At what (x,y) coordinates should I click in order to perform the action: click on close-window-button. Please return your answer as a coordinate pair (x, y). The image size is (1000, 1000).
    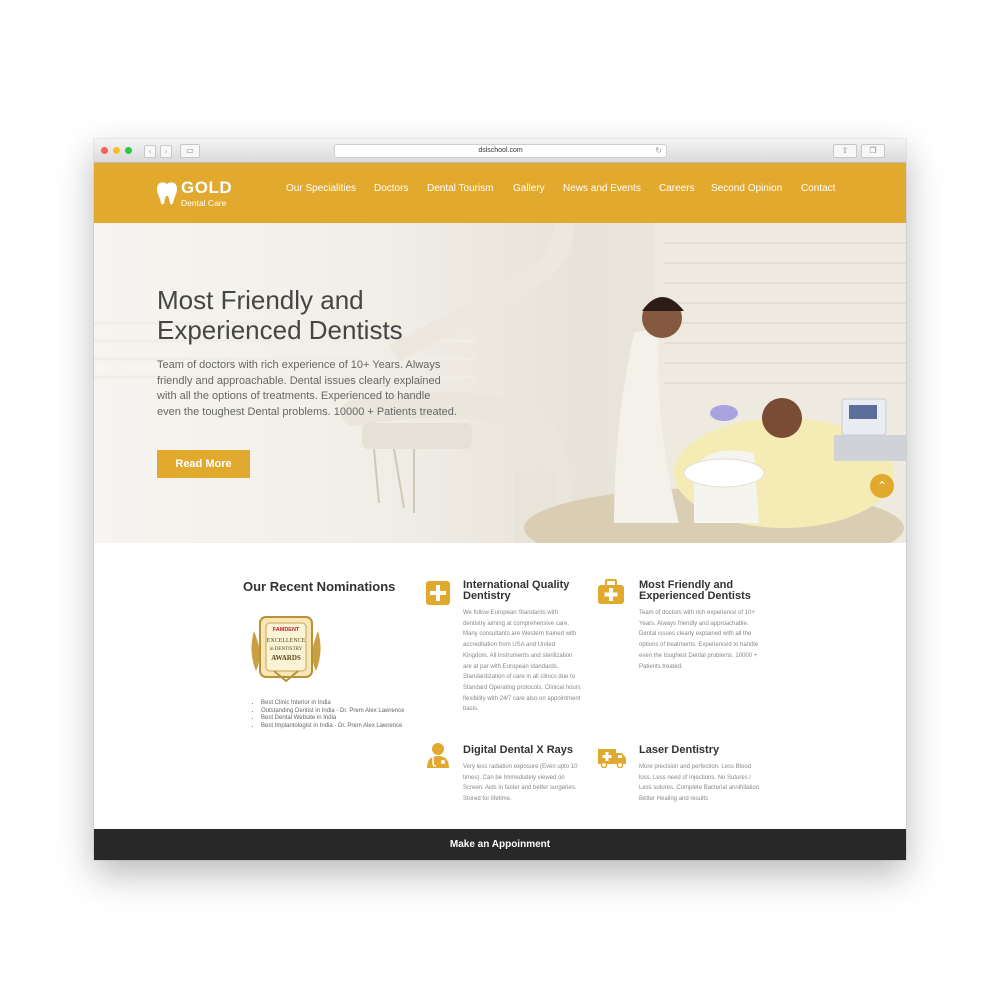
    Looking at the image, I should click on (104, 150).